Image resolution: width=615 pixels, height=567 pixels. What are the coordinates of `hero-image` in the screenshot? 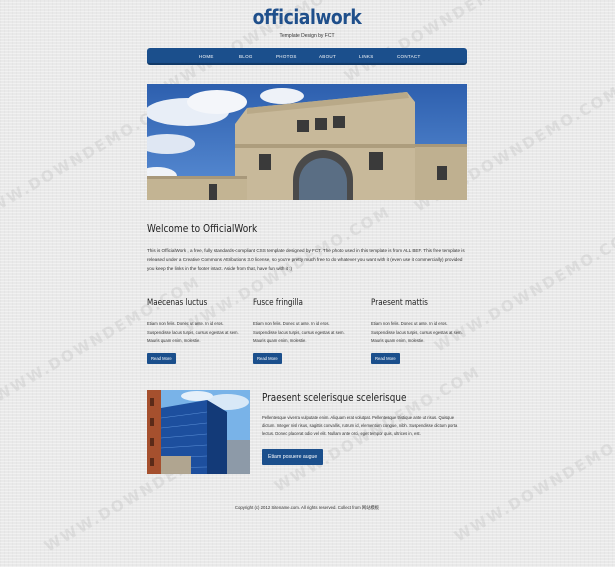 It's located at (307, 142).